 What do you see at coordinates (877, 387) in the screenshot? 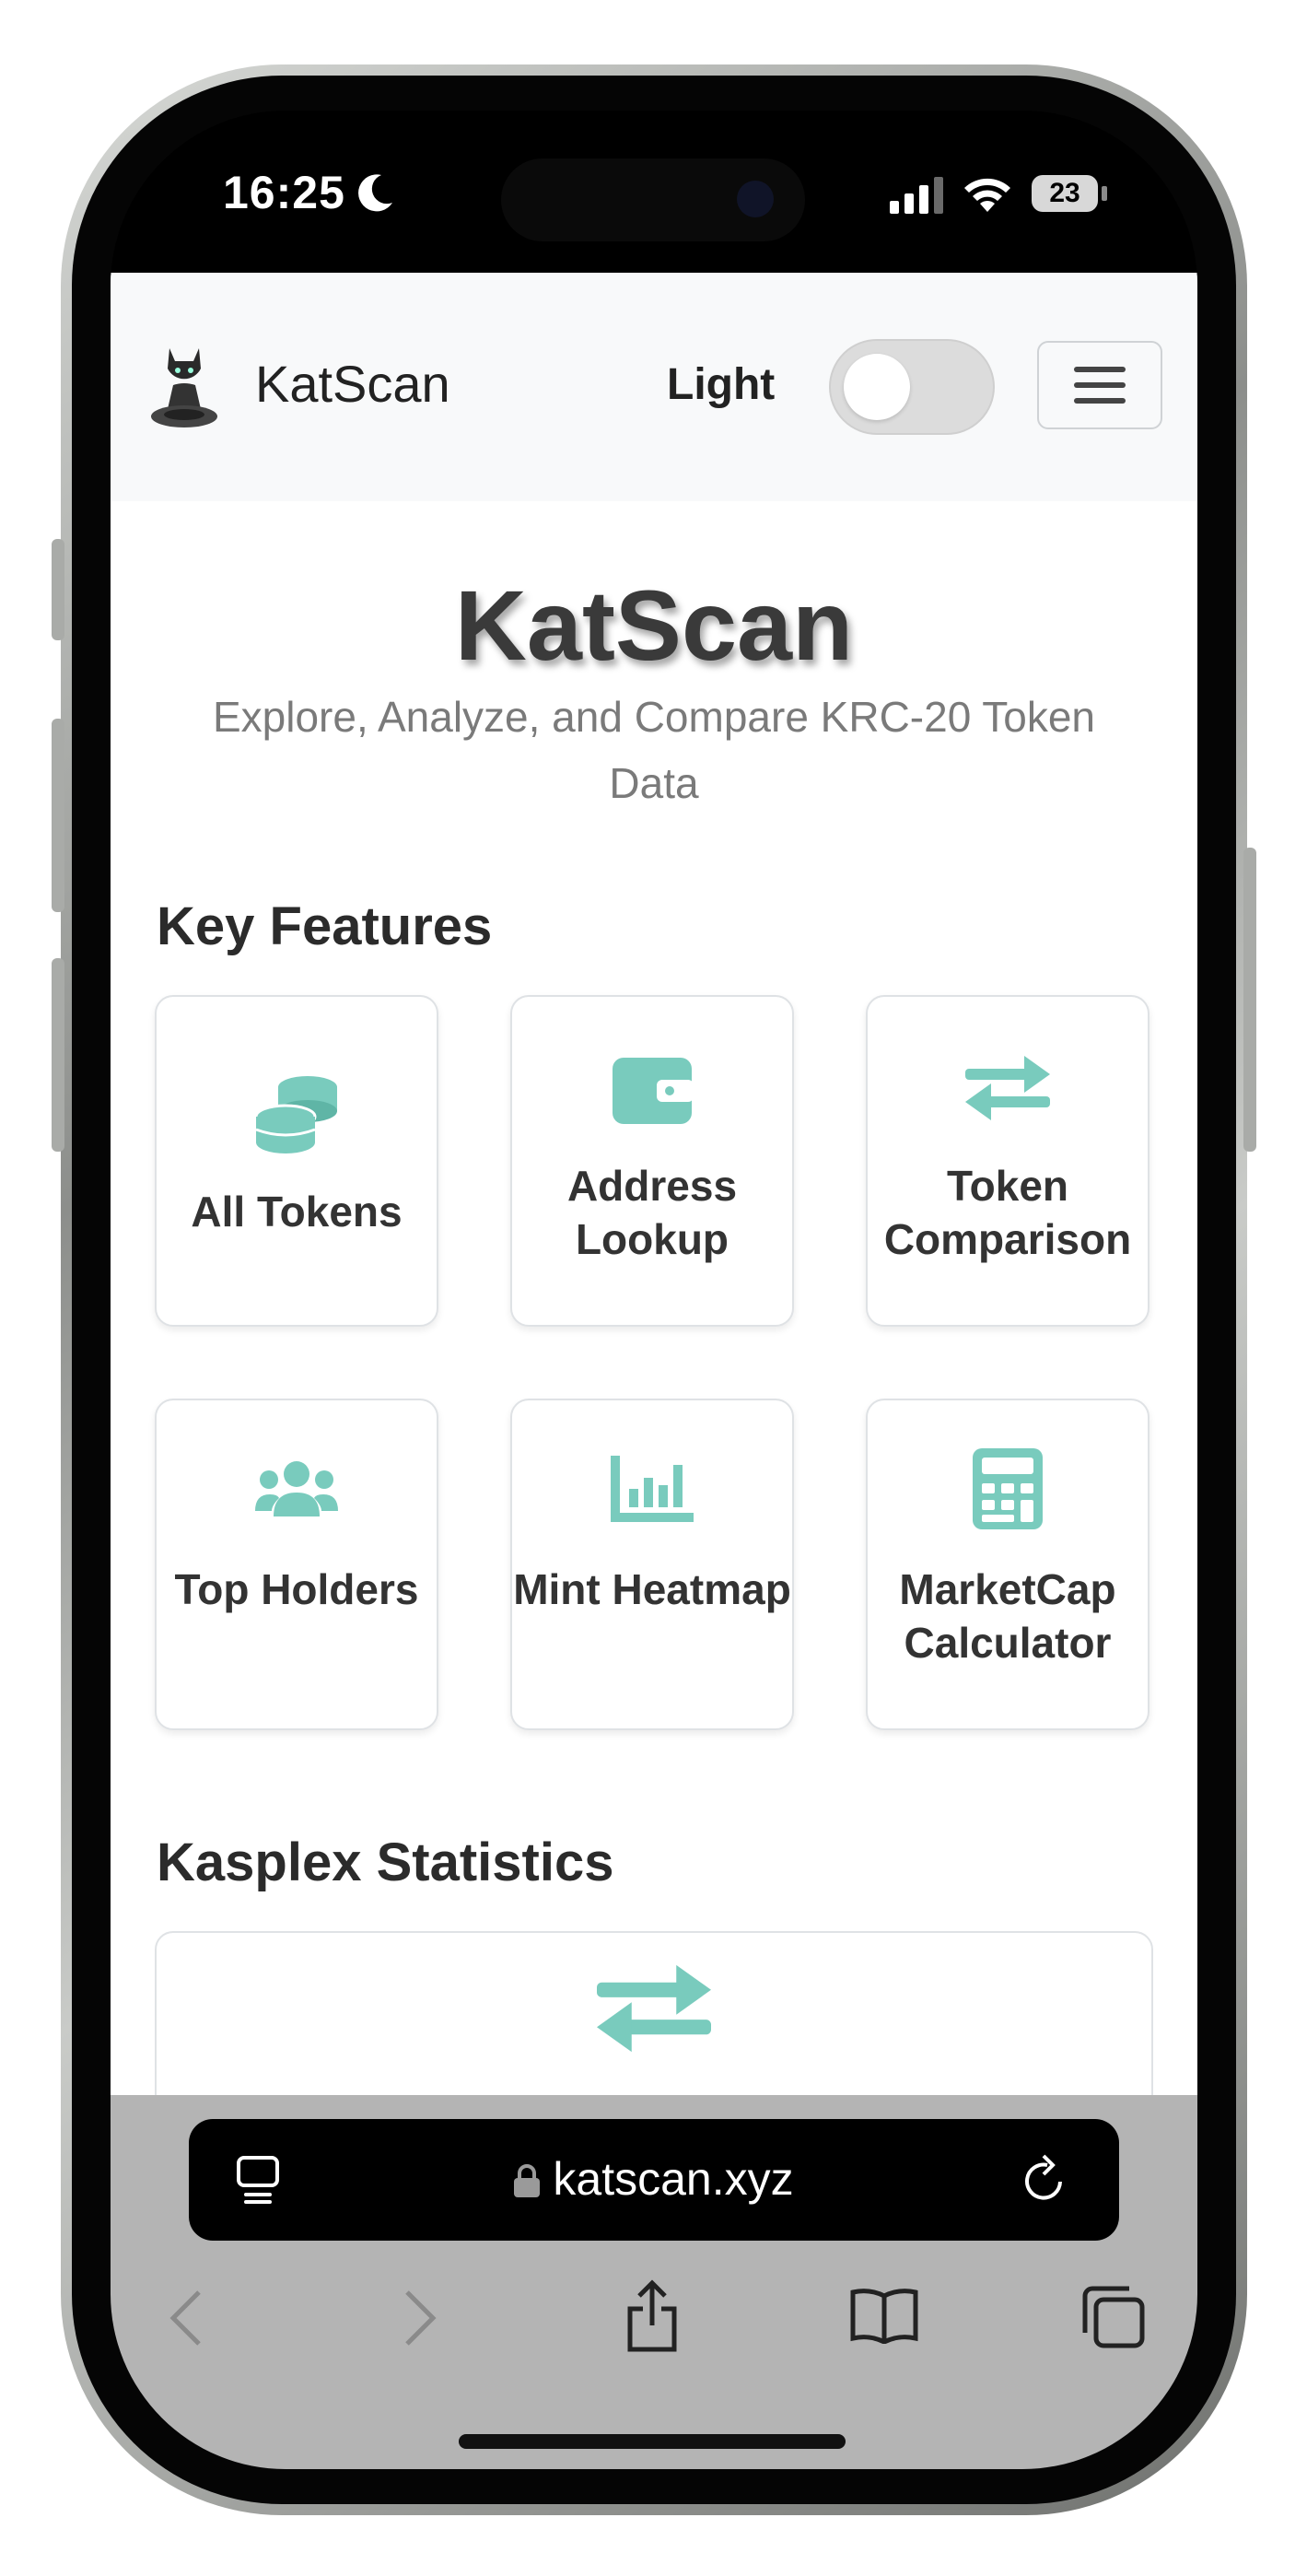
I see `toggle-knob` at bounding box center [877, 387].